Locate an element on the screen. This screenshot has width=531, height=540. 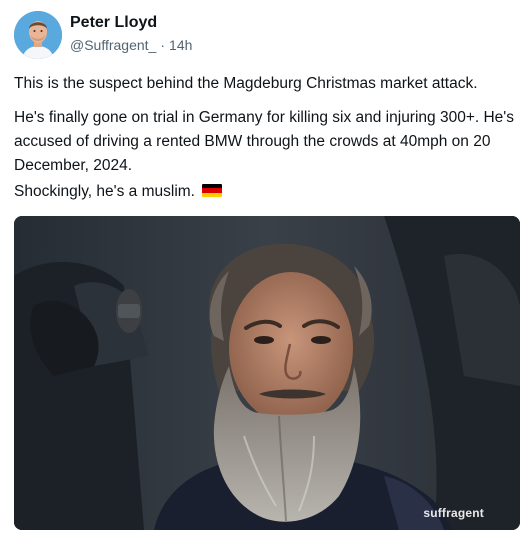
author-avatar is located at coordinates (38, 35).